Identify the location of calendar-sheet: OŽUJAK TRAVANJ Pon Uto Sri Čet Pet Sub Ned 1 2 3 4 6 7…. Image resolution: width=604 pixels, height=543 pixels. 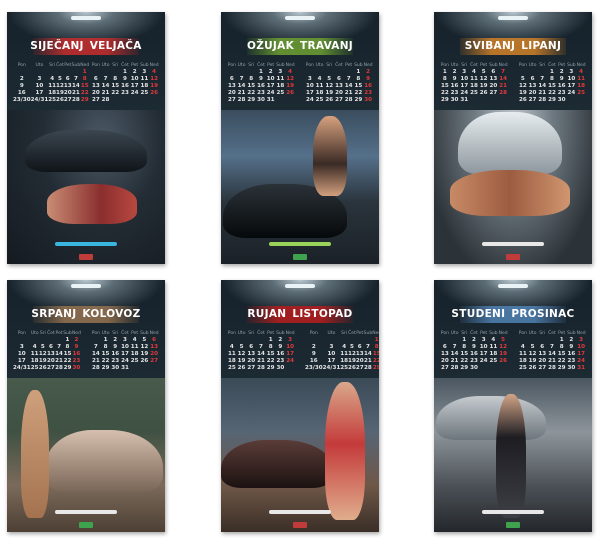
(300, 138).